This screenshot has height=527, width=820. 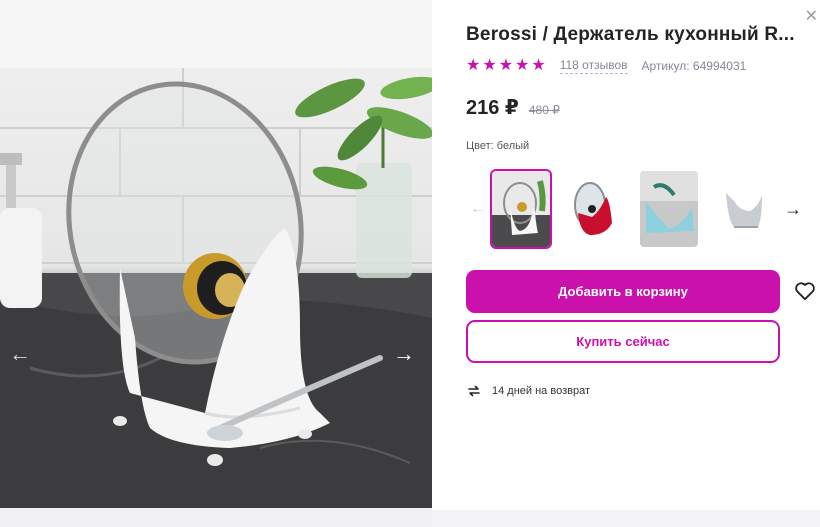 What do you see at coordinates (544, 110) in the screenshot?
I see `old-price: 480 ₽` at bounding box center [544, 110].